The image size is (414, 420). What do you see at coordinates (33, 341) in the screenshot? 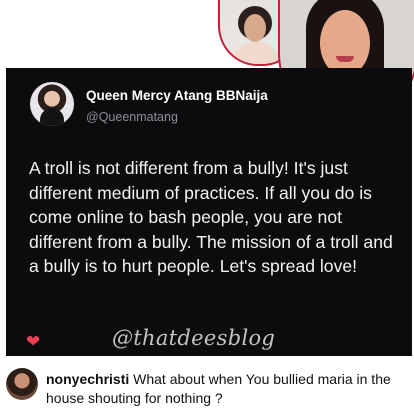
I see `heart-icon: ❤` at bounding box center [33, 341].